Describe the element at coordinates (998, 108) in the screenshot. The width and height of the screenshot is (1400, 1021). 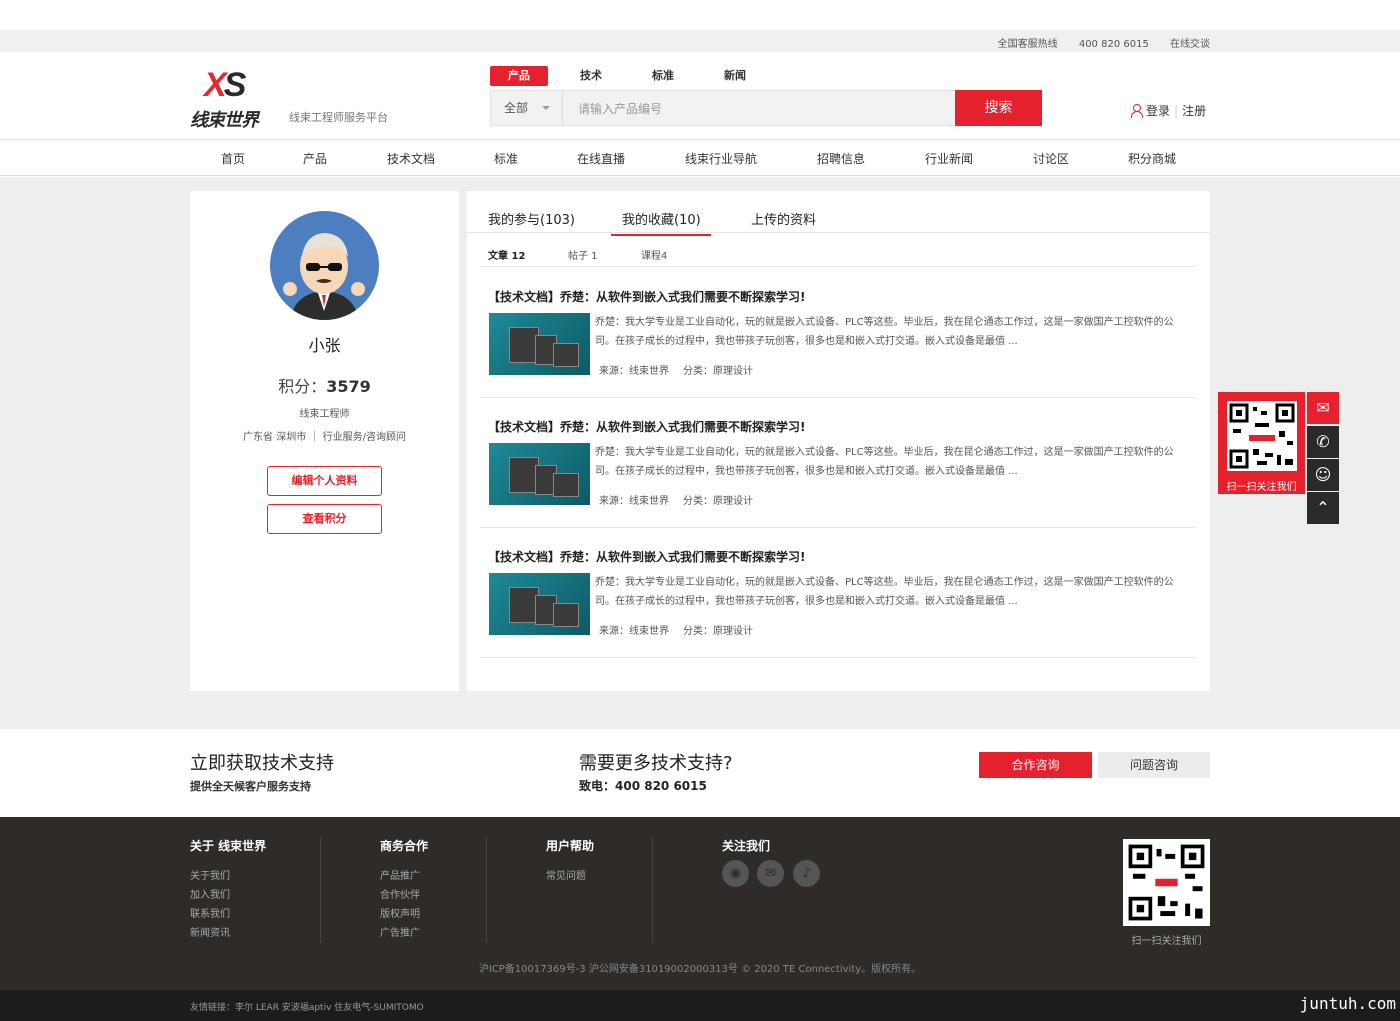
I see `search-button: 搜索` at that location.